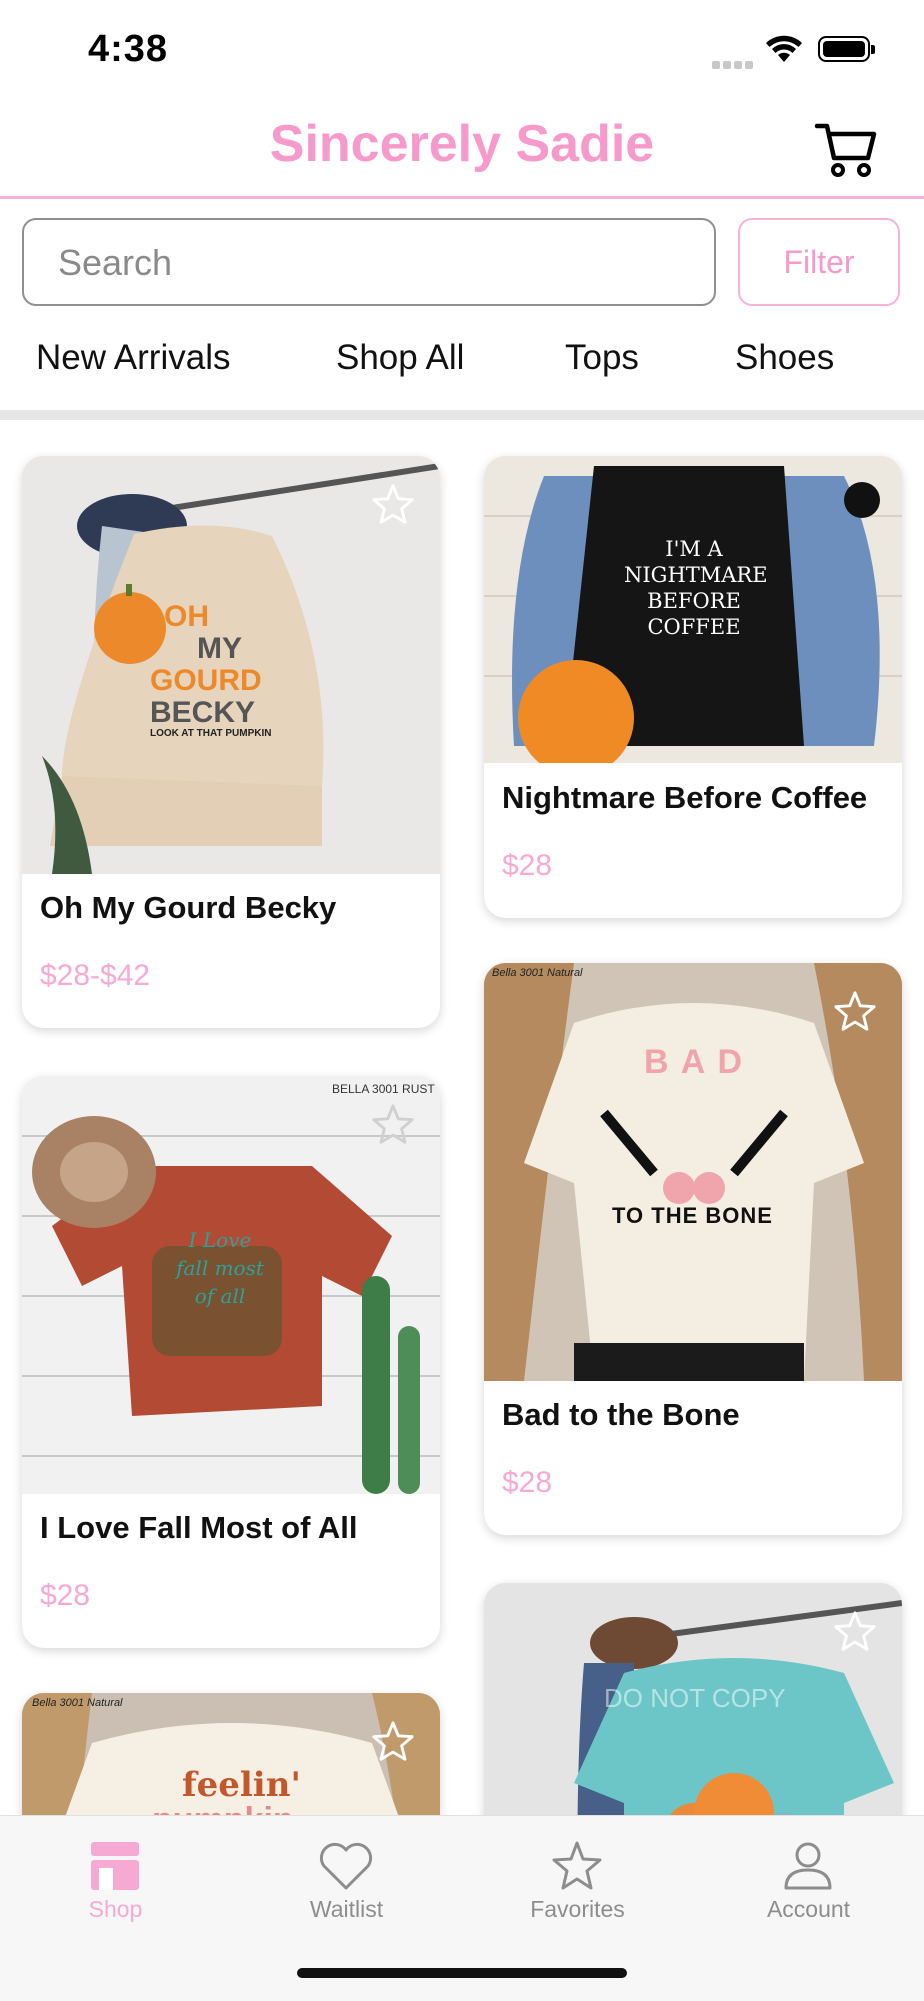 The image size is (924, 2001). Describe the element at coordinates (133, 358) in the screenshot. I see `category-new-arrivals: New Arrivals` at that location.